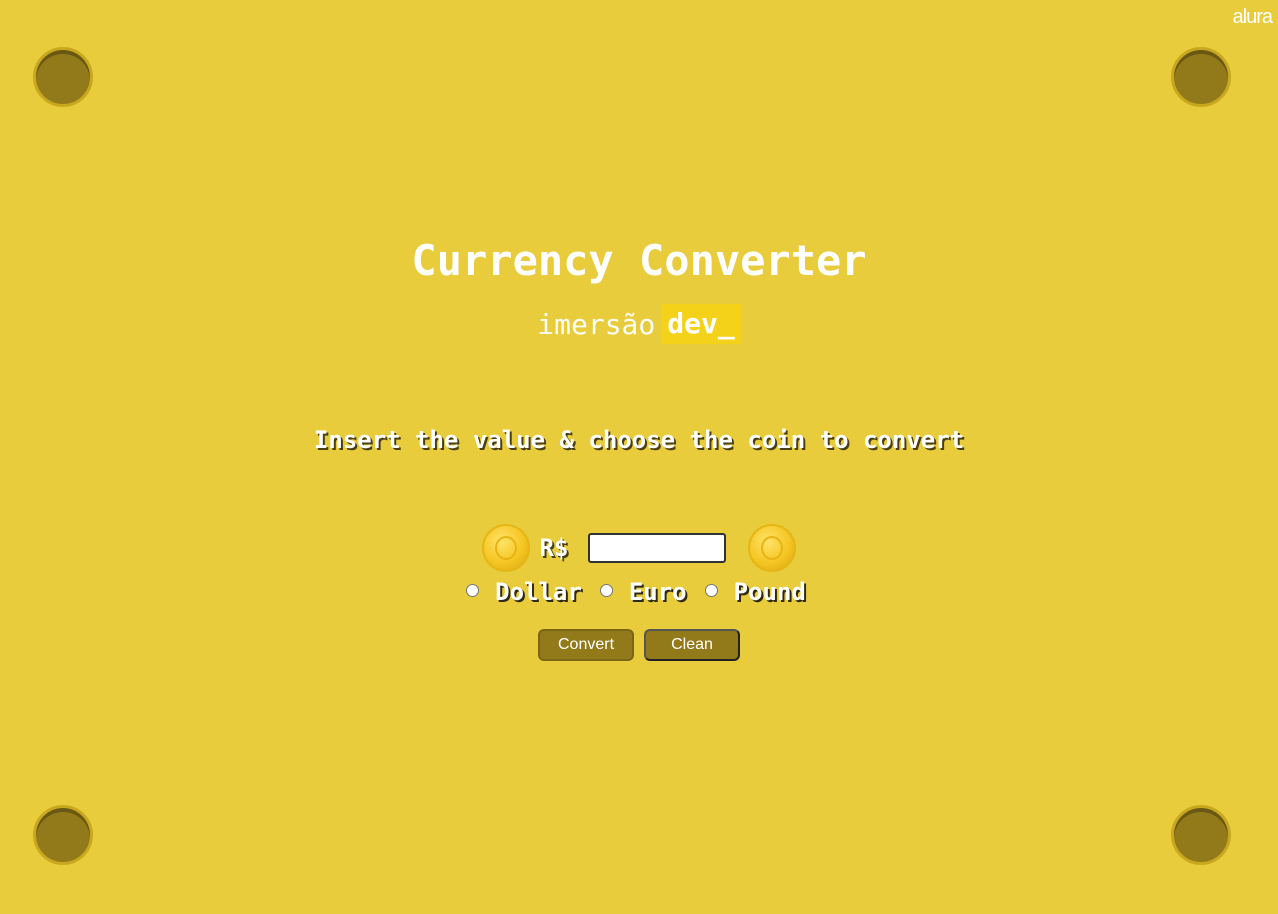 The image size is (1278, 914). Describe the element at coordinates (639, 645) in the screenshot. I see `action-buttons: Convert Clean` at that location.